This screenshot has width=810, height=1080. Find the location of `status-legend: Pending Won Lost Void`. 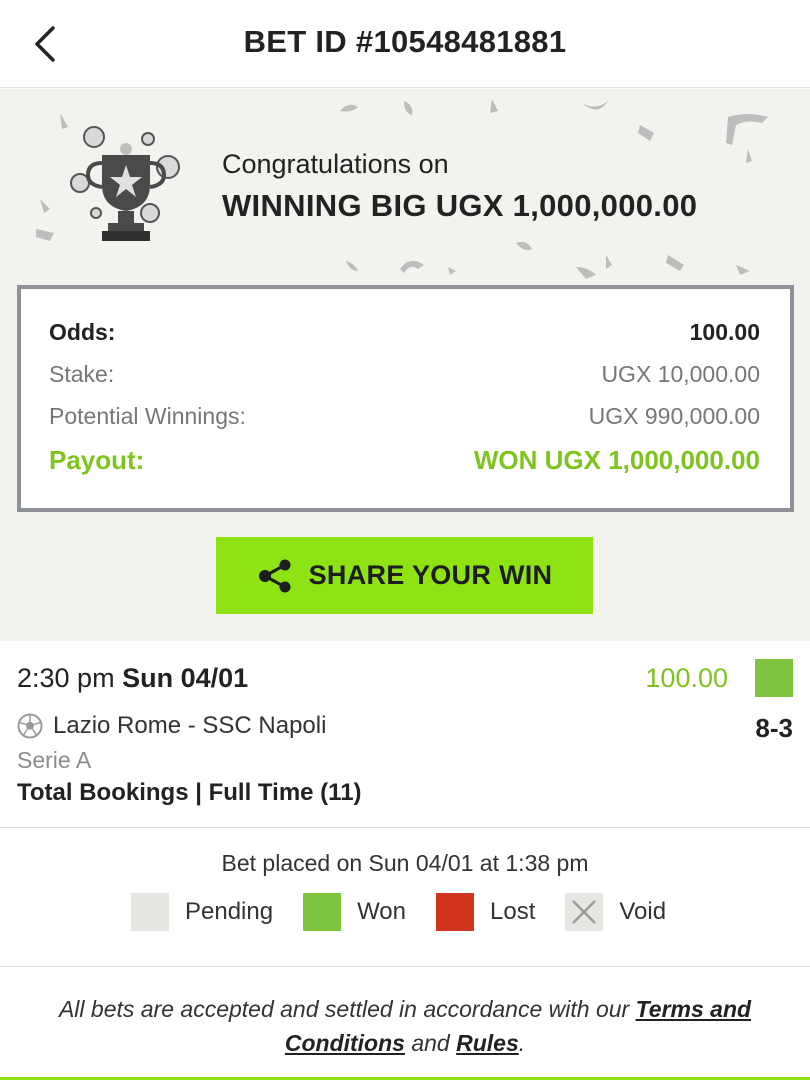

status-legend: Pending Won Lost Void is located at coordinates (413, 912).